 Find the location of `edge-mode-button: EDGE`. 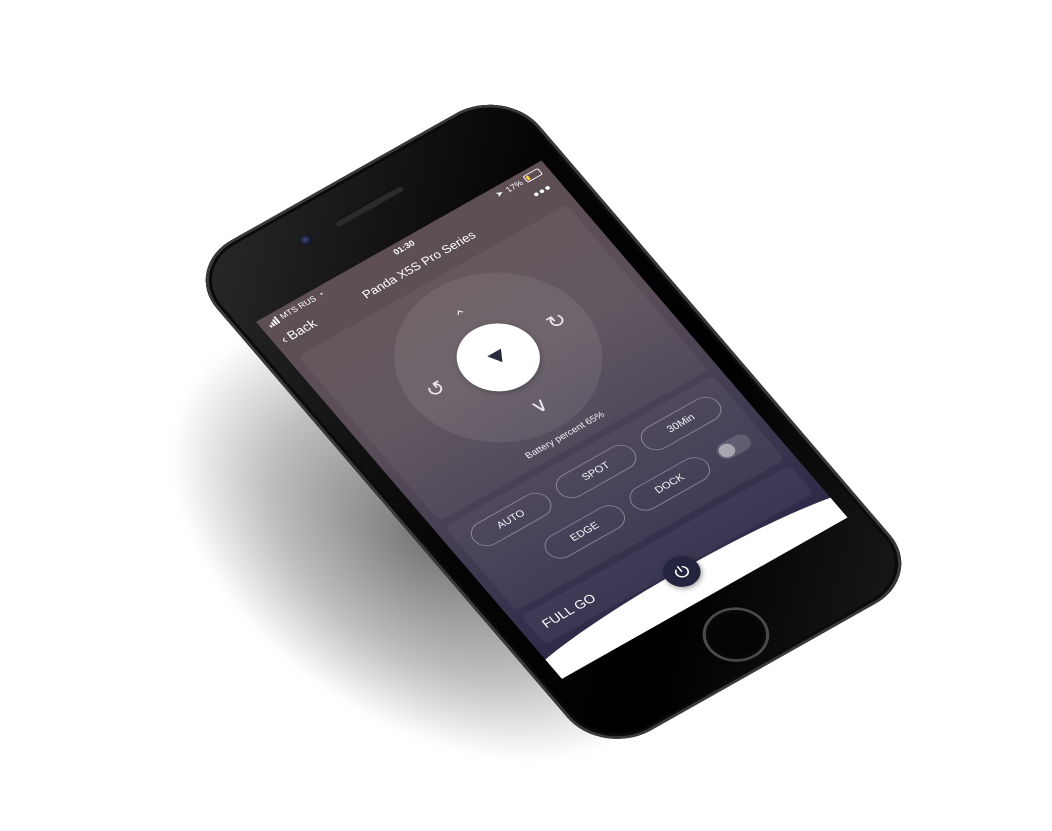

edge-mode-button: EDGE is located at coordinates (585, 532).